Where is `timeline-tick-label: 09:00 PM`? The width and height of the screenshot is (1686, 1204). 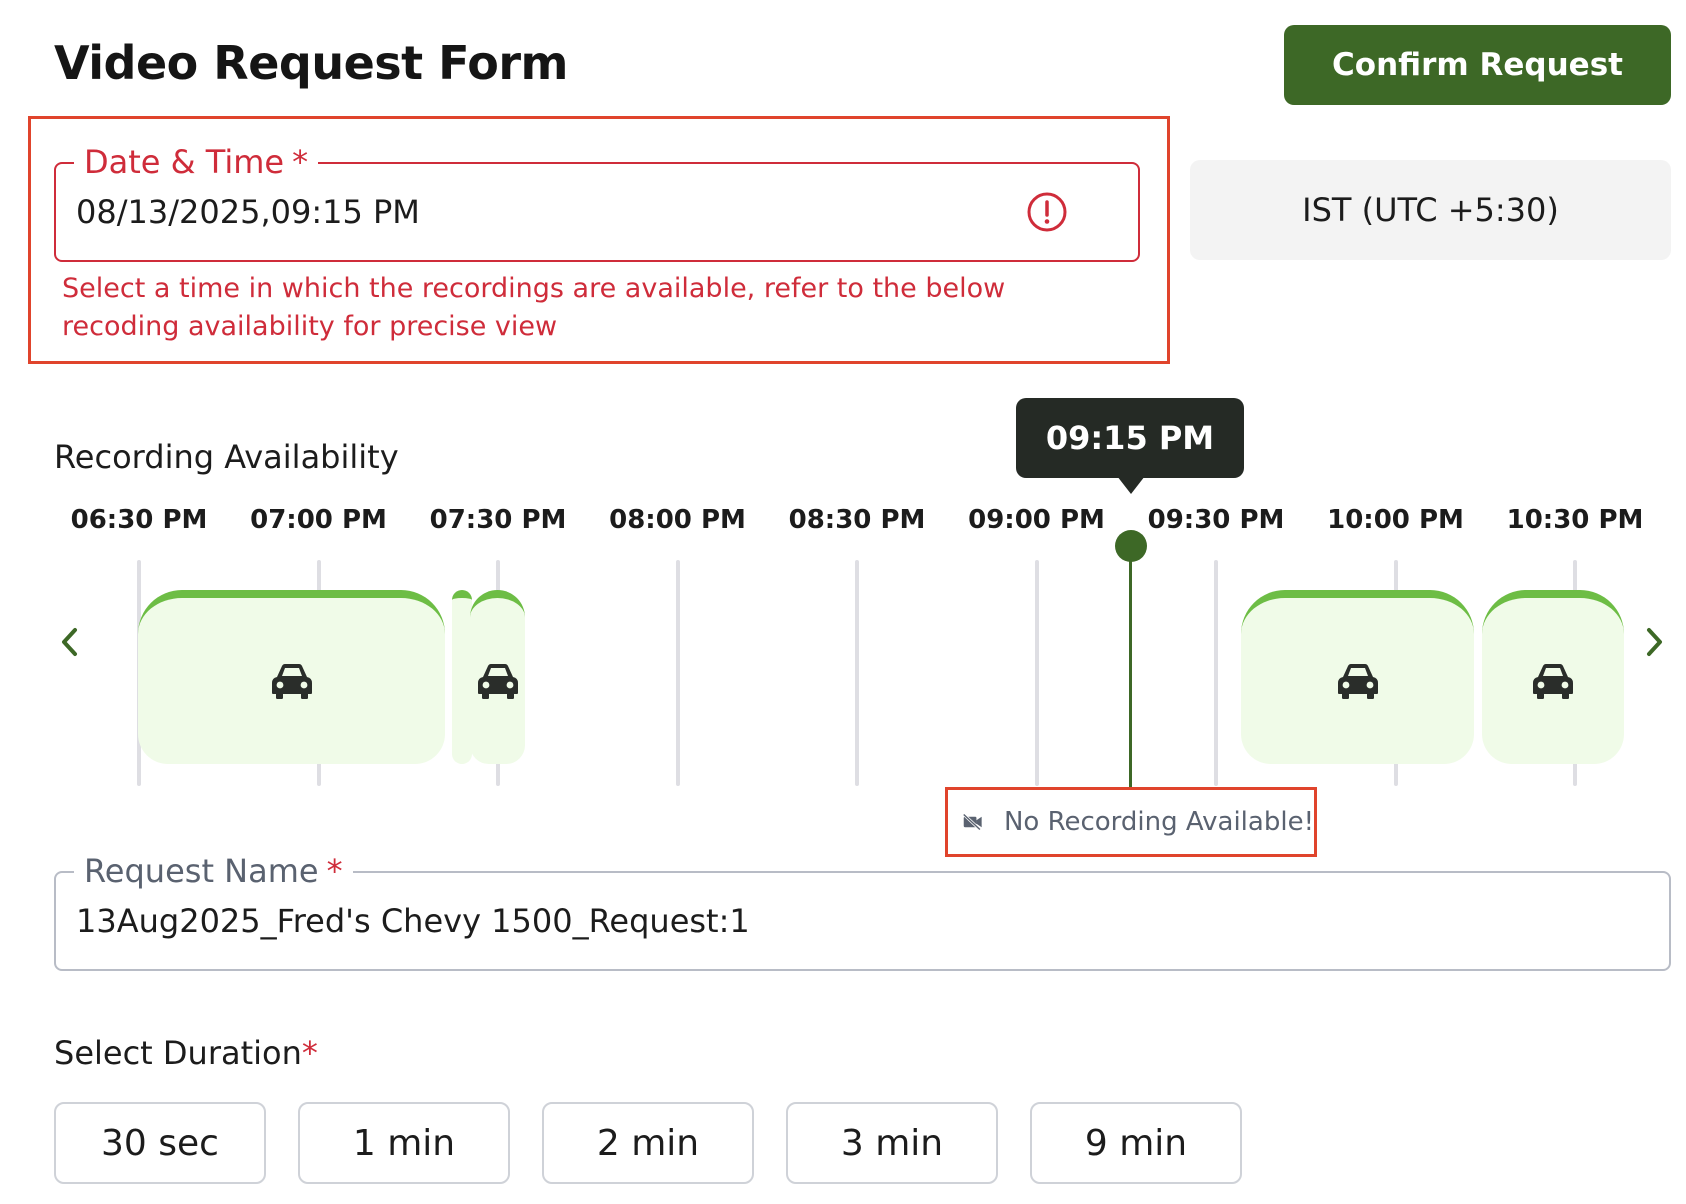
timeline-tick-label: 09:00 PM is located at coordinates (1036, 520).